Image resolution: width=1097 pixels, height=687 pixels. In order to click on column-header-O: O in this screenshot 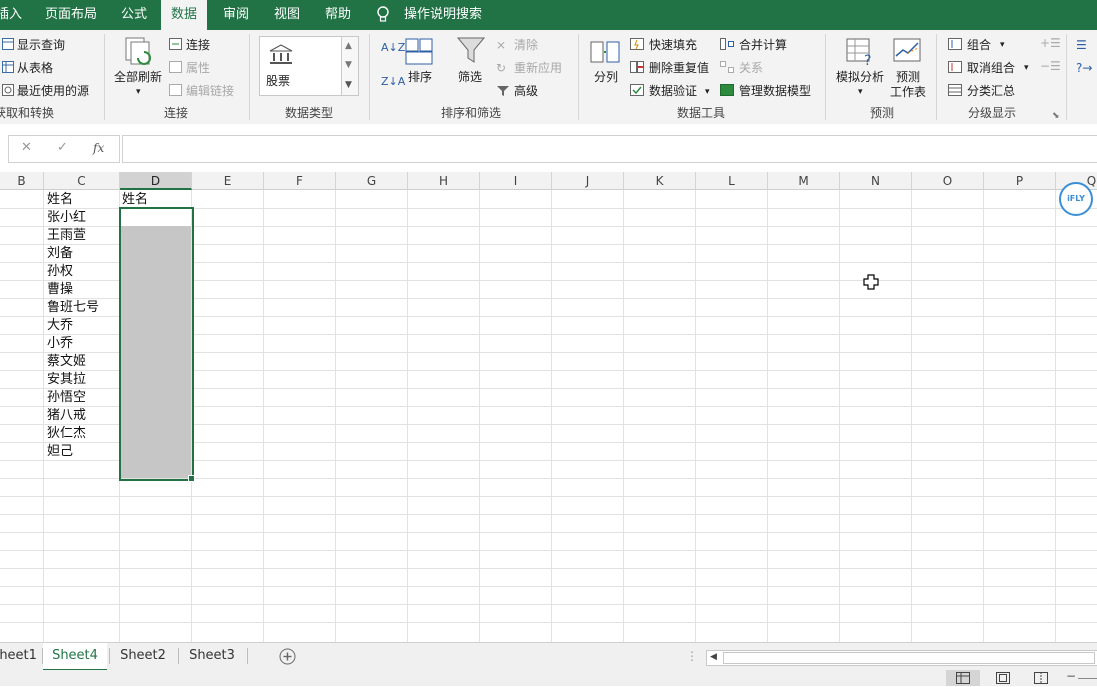, I will do `click(948, 181)`.